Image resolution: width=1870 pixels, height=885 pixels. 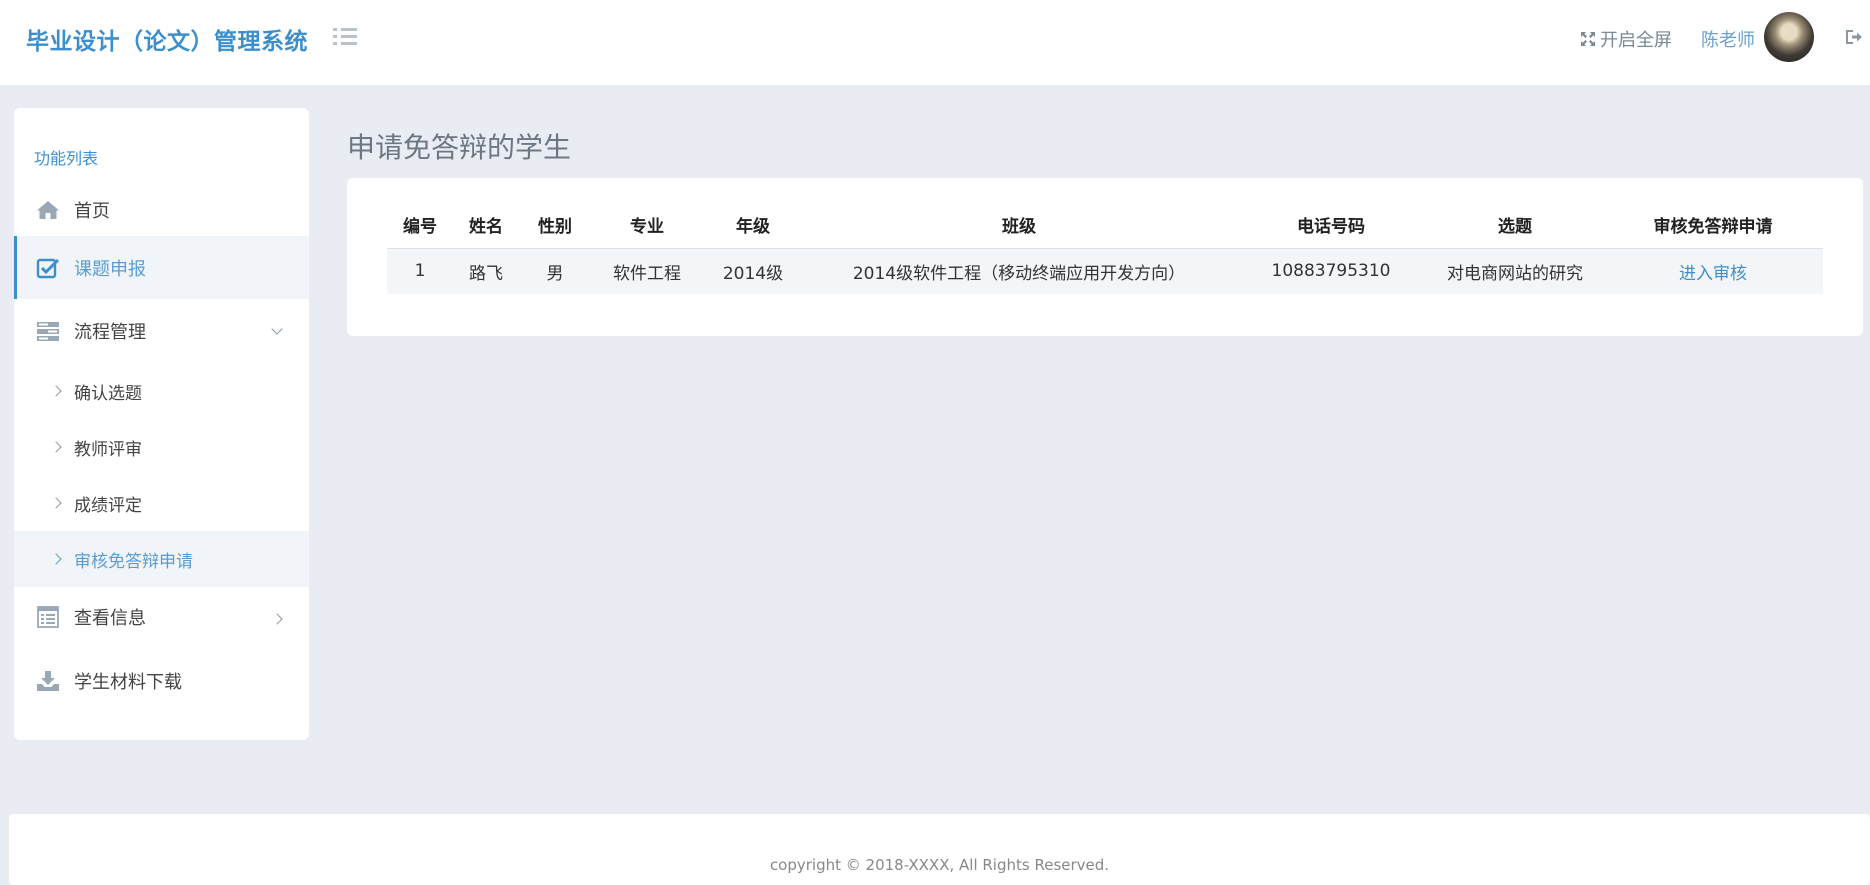 I want to click on checkbox-icon, so click(x=48, y=268).